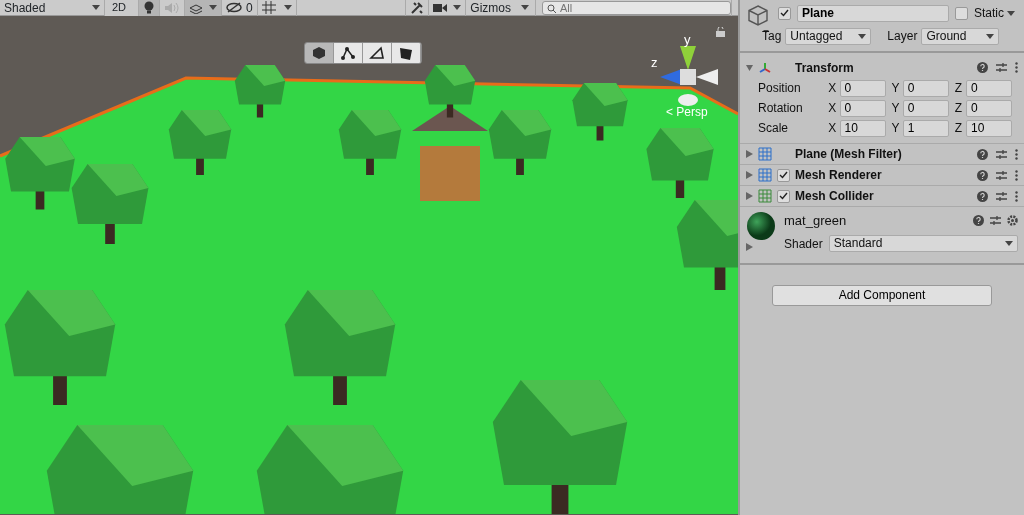 Image resolution: width=1024 pixels, height=515 pixels. Describe the element at coordinates (902, 36) in the screenshot. I see `field-label: Layer` at that location.